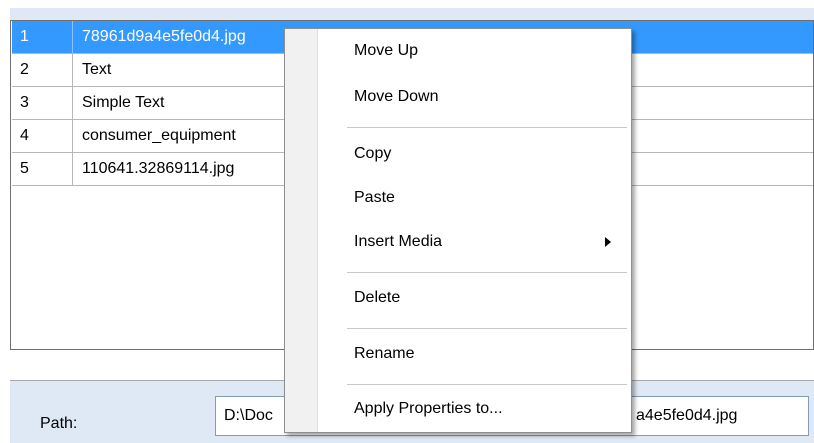 The image size is (814, 443). I want to click on menu-item-label: Insert Media, so click(398, 241).